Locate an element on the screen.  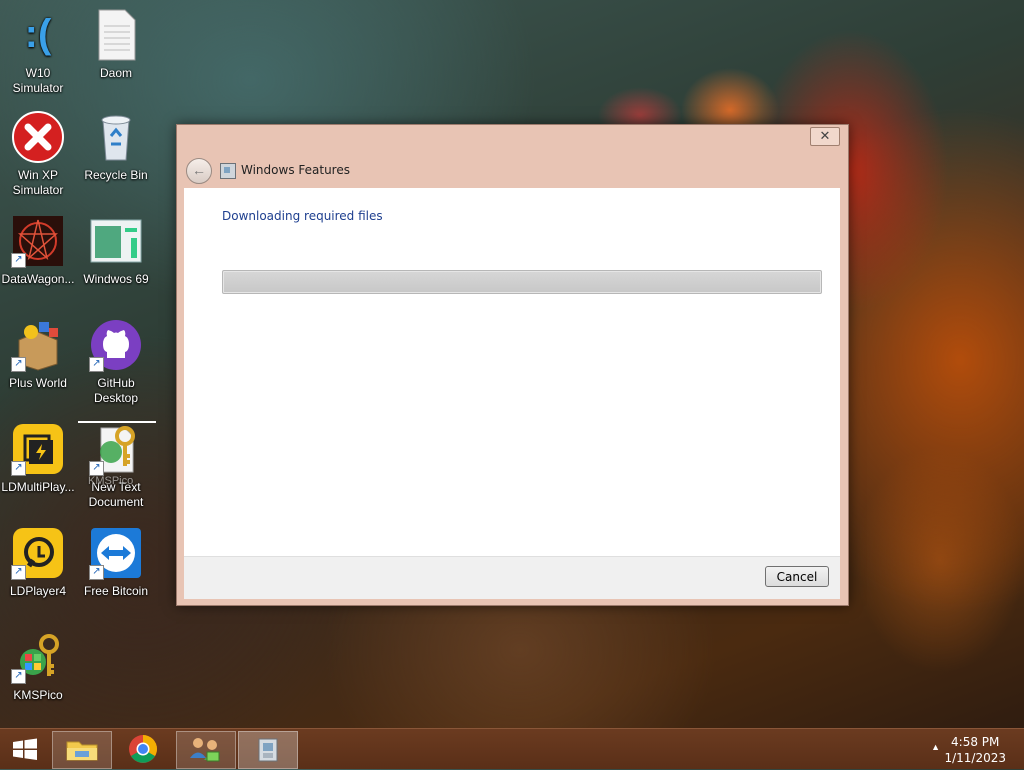
dragged-icon-ghost-label: KMSPico is located at coordinates (111, 481).